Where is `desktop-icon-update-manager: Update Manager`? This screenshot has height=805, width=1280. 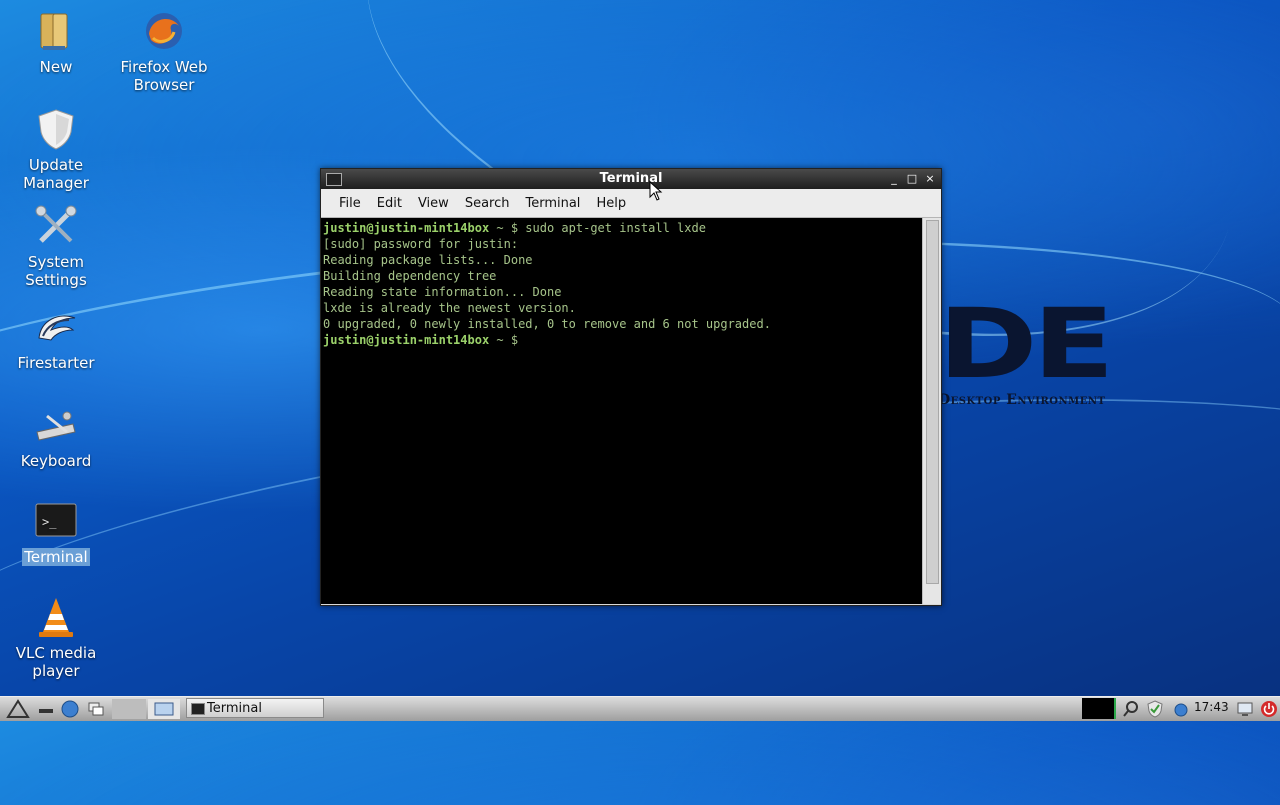
desktop-icon-update-manager: Update Manager is located at coordinates (58, 149).